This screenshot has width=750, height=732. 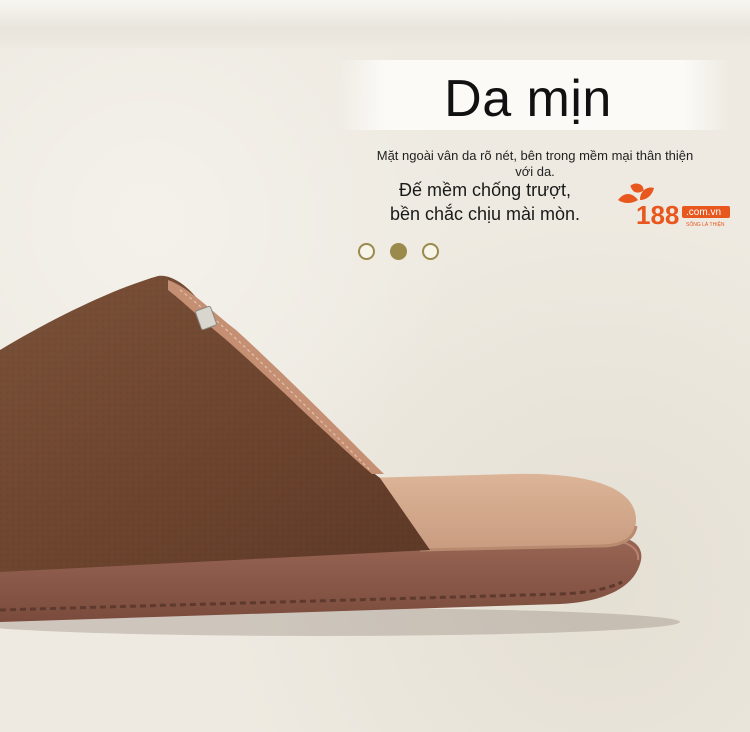 What do you see at coordinates (703, 212) in the screenshot?
I see `brand-domain: .com.vn` at bounding box center [703, 212].